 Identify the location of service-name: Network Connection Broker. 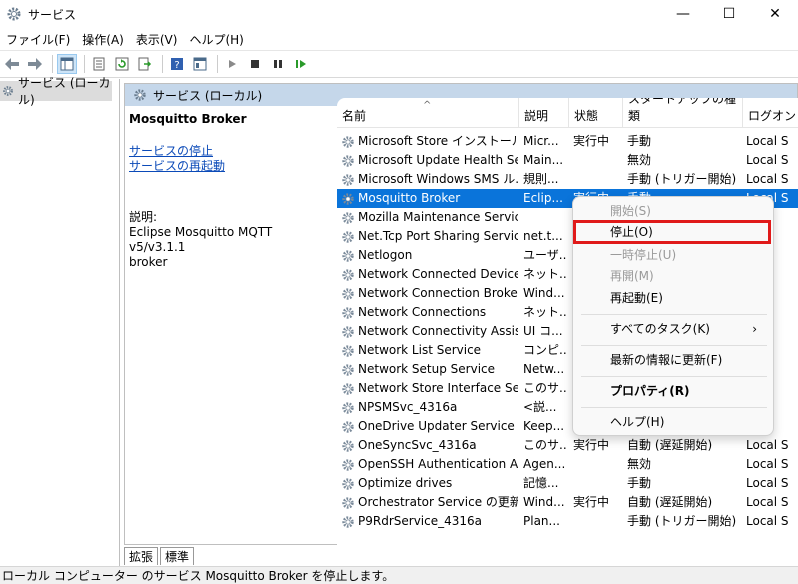
(438, 293).